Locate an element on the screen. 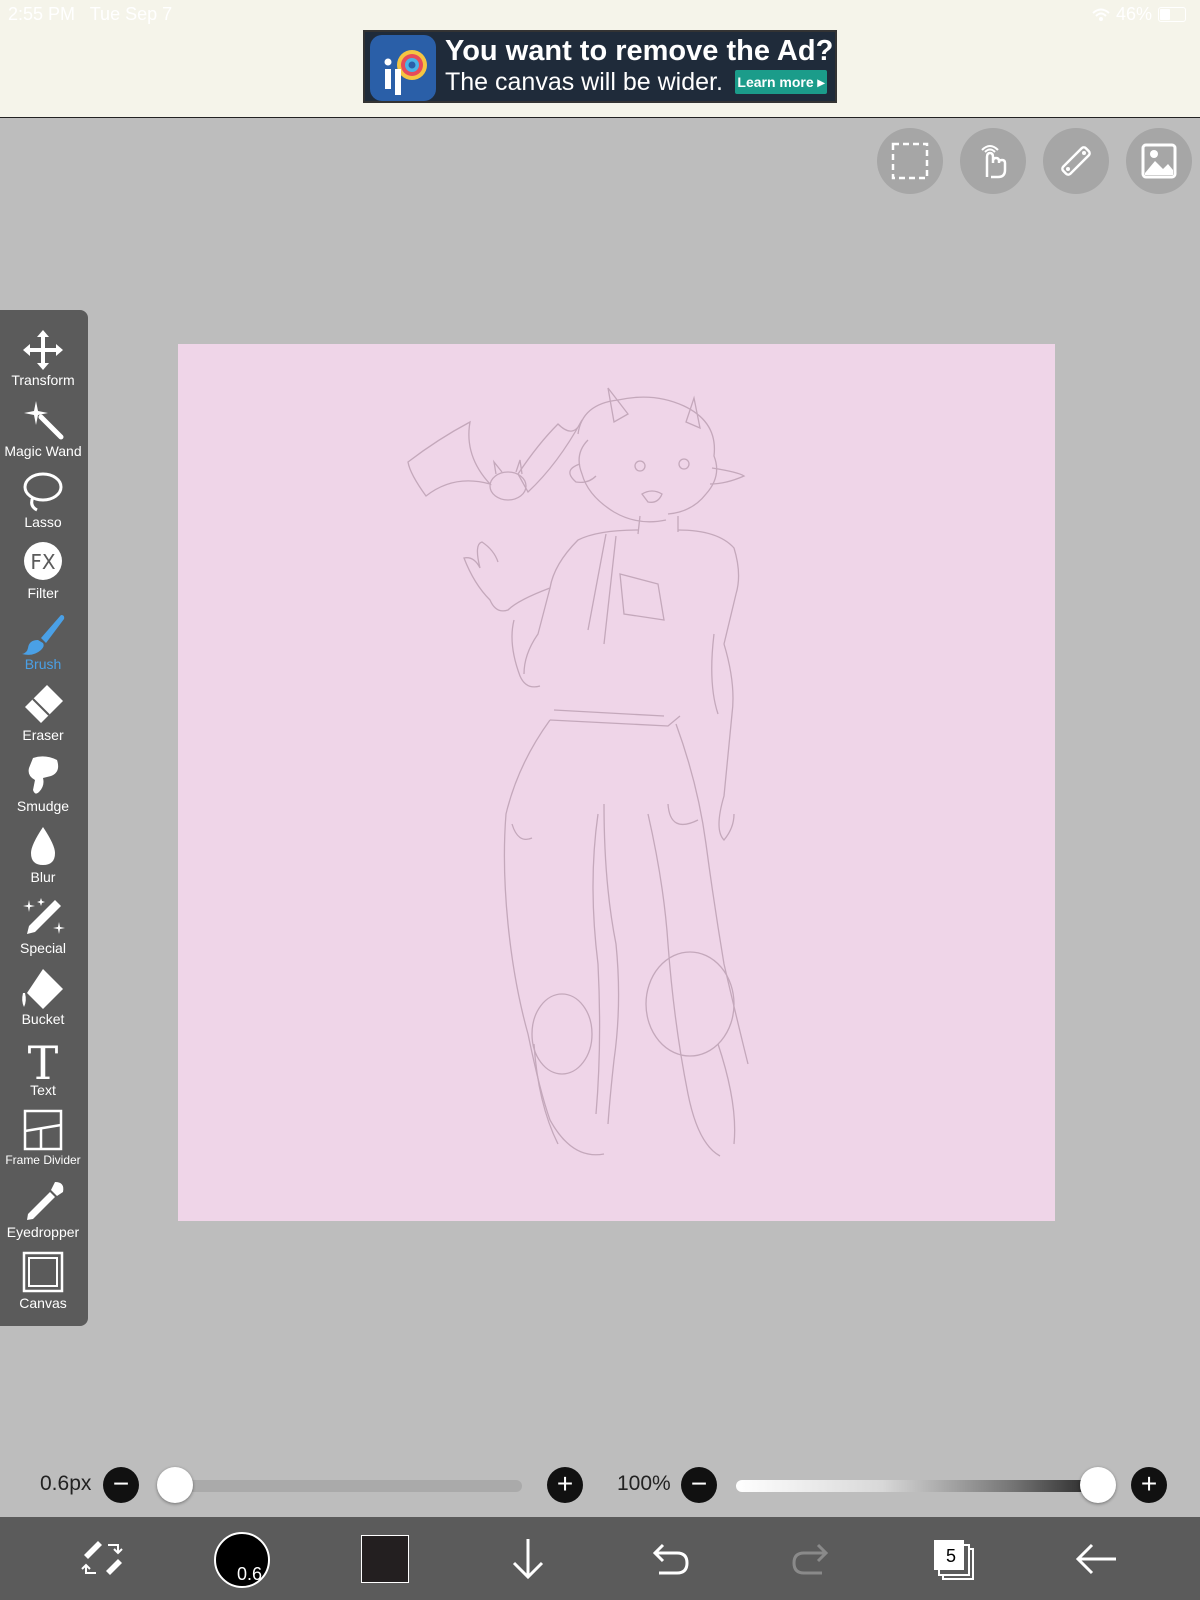  tool-magic-wand: Magic Wand is located at coordinates (43, 430).